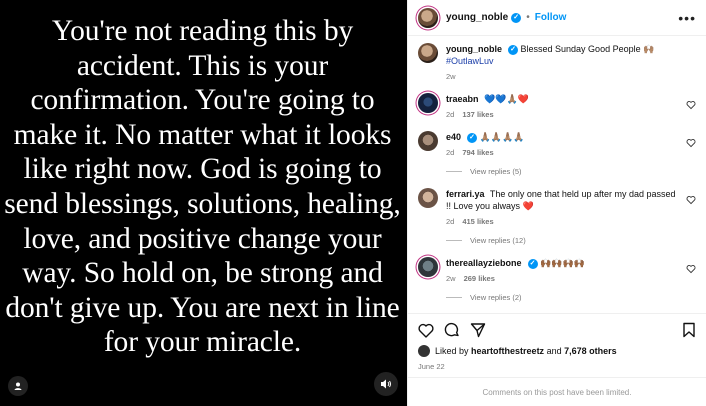 The image size is (706, 406). I want to click on view-replies-label: View replies (5), so click(496, 171).